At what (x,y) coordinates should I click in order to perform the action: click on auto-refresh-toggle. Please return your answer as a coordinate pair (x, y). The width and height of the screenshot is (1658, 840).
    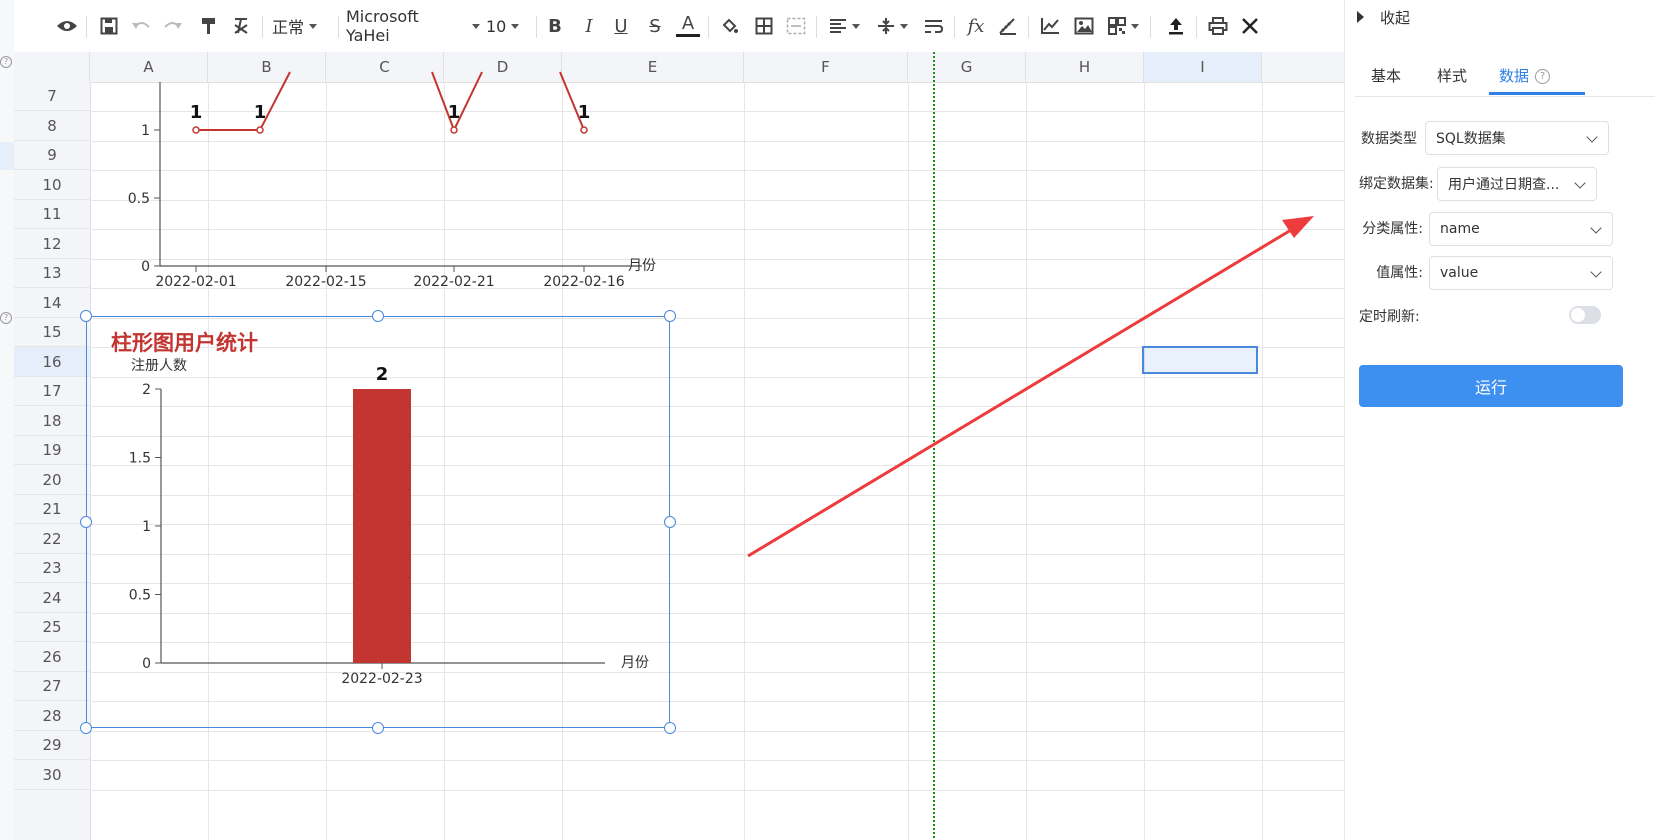
    Looking at the image, I should click on (1585, 315).